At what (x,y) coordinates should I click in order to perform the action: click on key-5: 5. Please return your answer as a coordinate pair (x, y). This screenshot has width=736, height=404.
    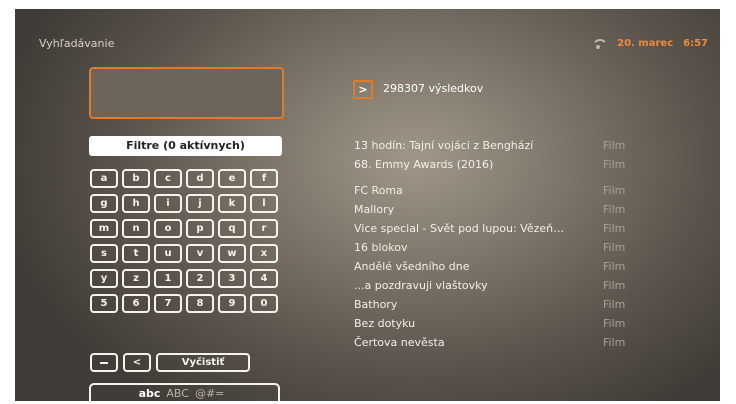
    Looking at the image, I should click on (104, 303).